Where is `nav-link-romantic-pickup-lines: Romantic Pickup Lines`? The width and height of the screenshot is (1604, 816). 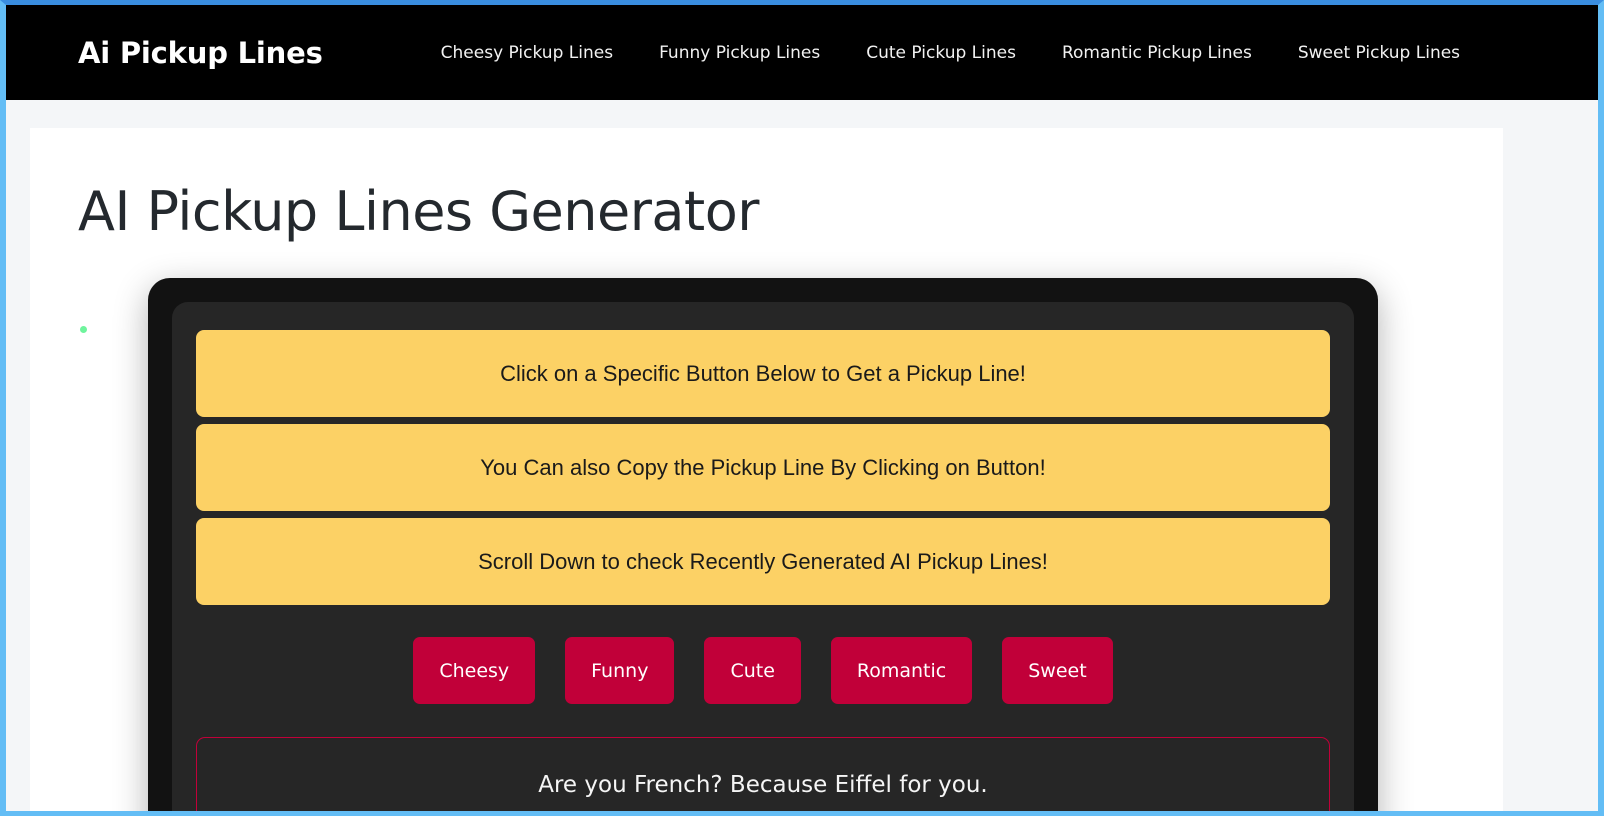 nav-link-romantic-pickup-lines: Romantic Pickup Lines is located at coordinates (1157, 53).